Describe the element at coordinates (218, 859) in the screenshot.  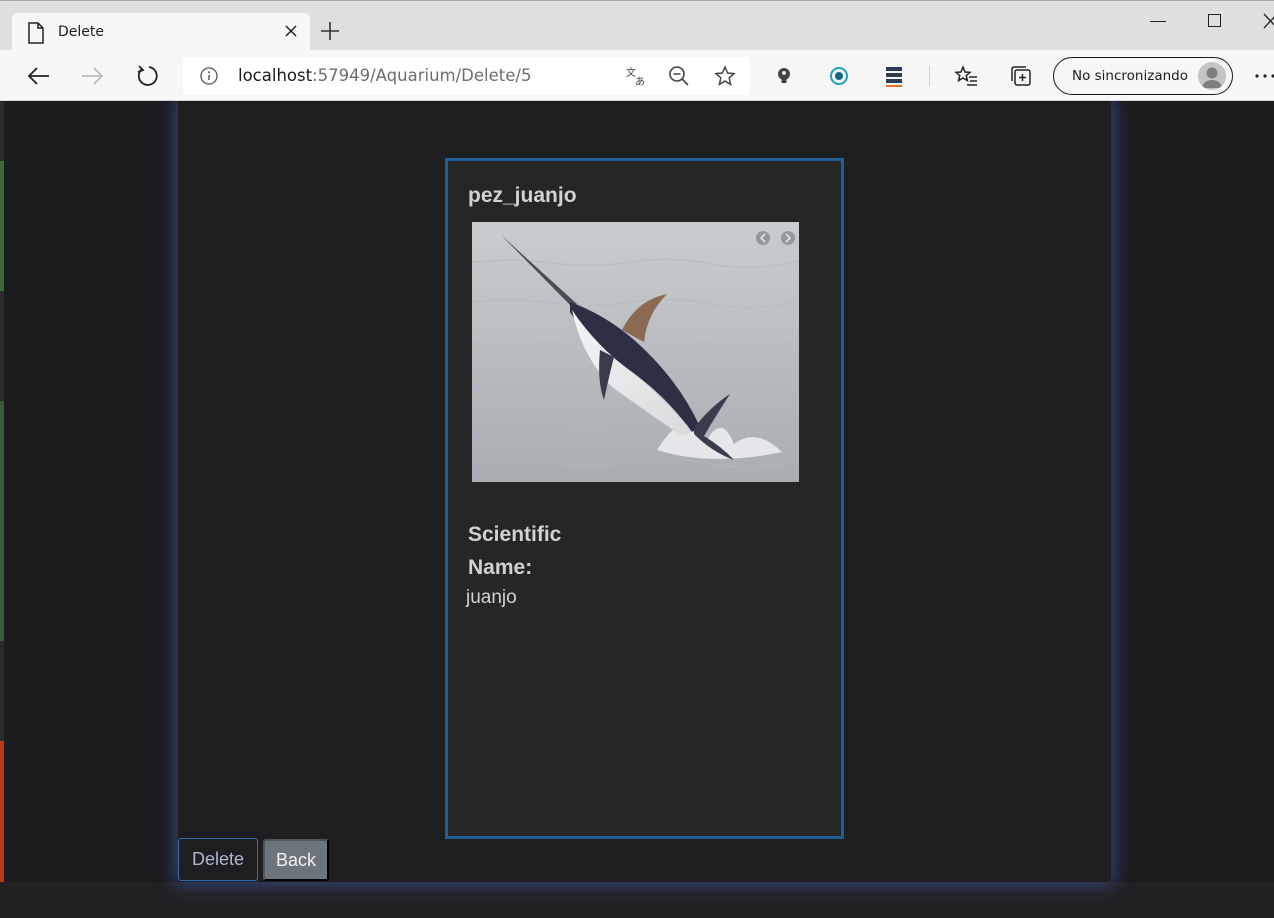
I see `delete-button: Delete` at that location.